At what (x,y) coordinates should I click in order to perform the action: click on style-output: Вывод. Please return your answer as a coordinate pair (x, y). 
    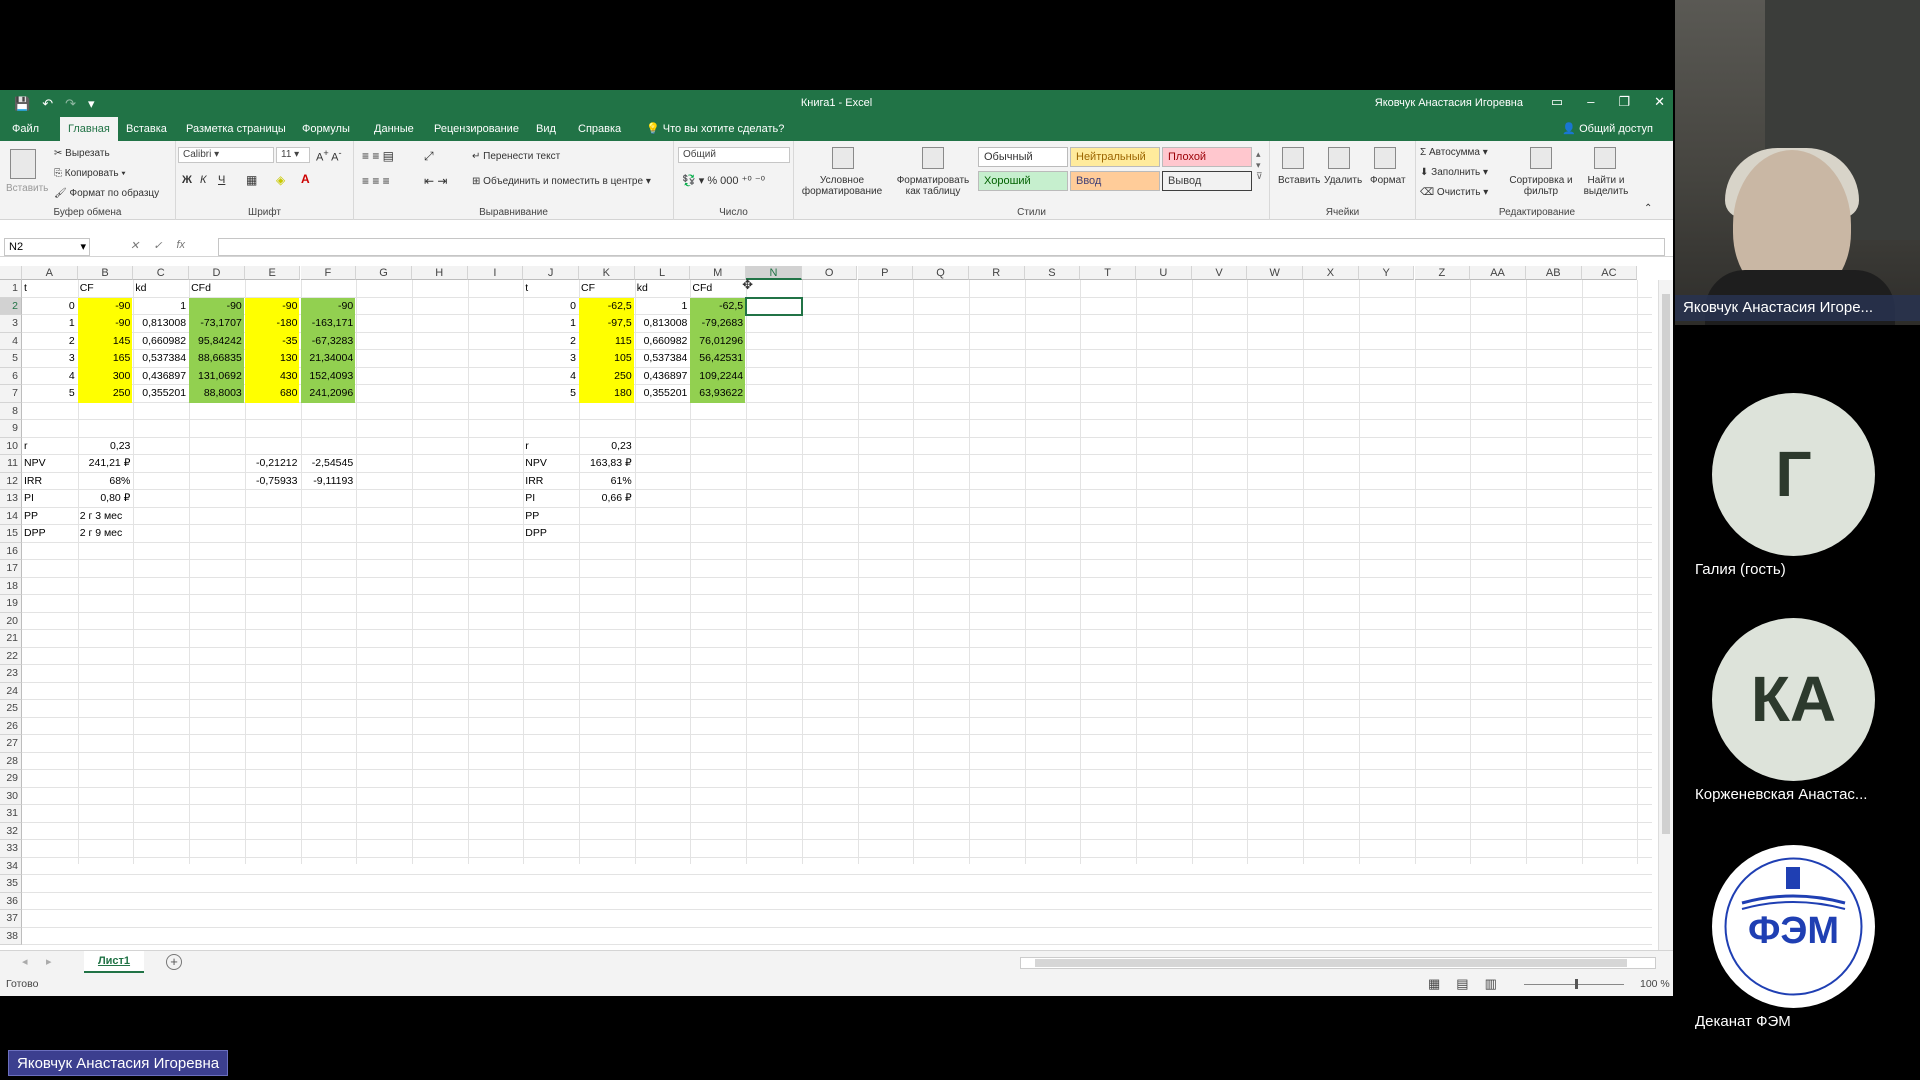
    Looking at the image, I should click on (1207, 181).